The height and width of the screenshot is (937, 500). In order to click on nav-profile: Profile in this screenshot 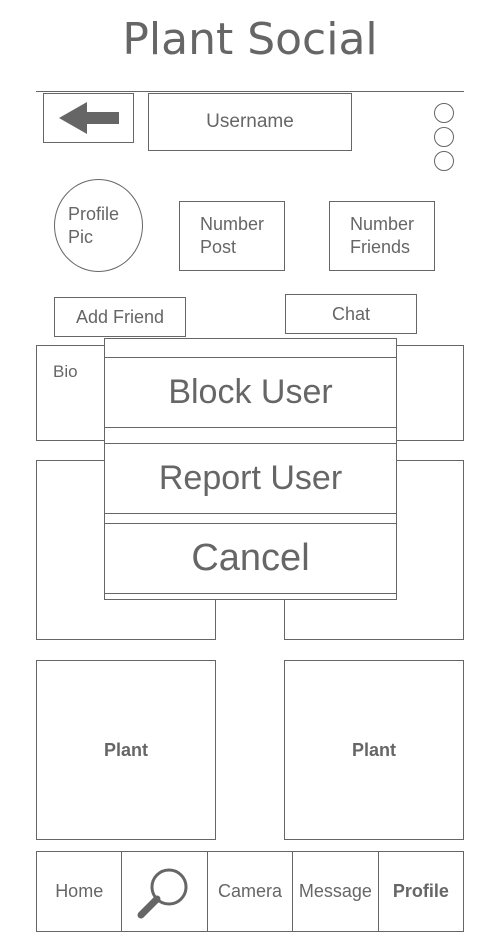, I will do `click(421, 891)`.